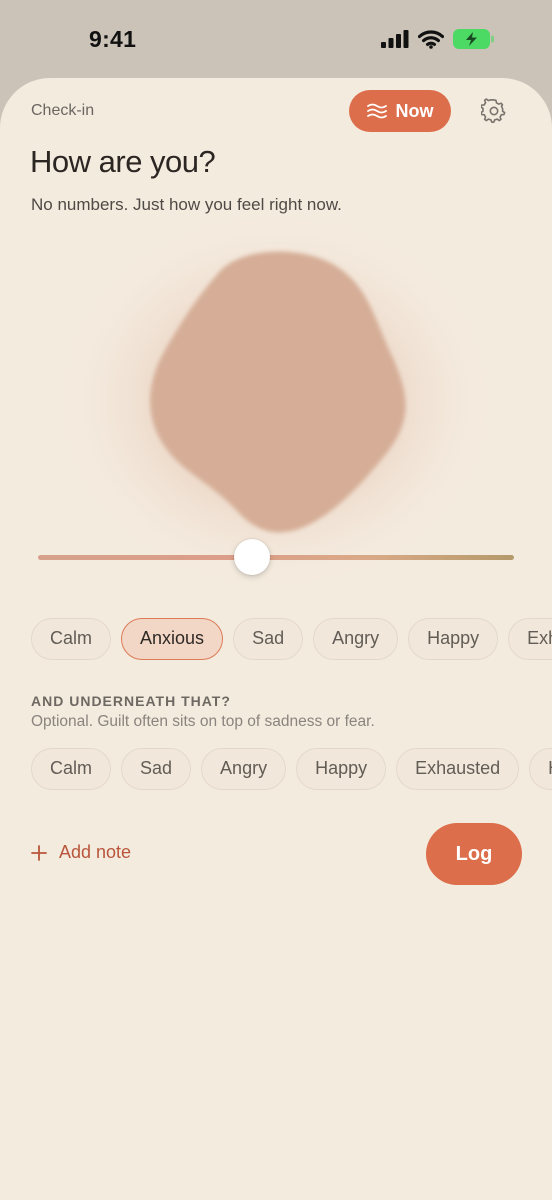  What do you see at coordinates (530, 639) in the screenshot?
I see `emotion-chip-exhausted: Exhausted` at bounding box center [530, 639].